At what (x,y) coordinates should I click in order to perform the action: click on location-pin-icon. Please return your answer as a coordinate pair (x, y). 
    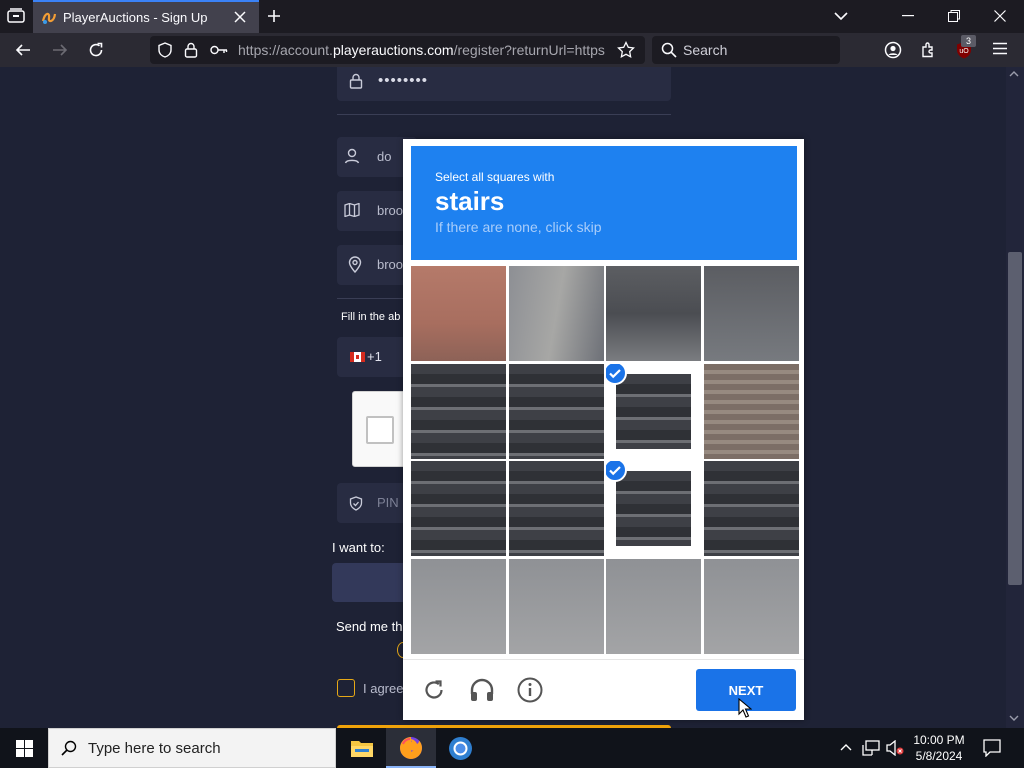
    Looking at the image, I should click on (355, 264).